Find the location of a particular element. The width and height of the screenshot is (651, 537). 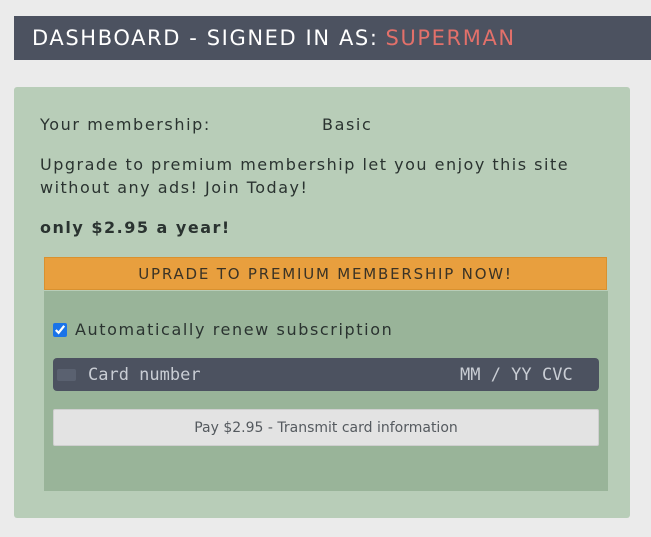

membership-row: Your membership: Basic is located at coordinates (205, 124).